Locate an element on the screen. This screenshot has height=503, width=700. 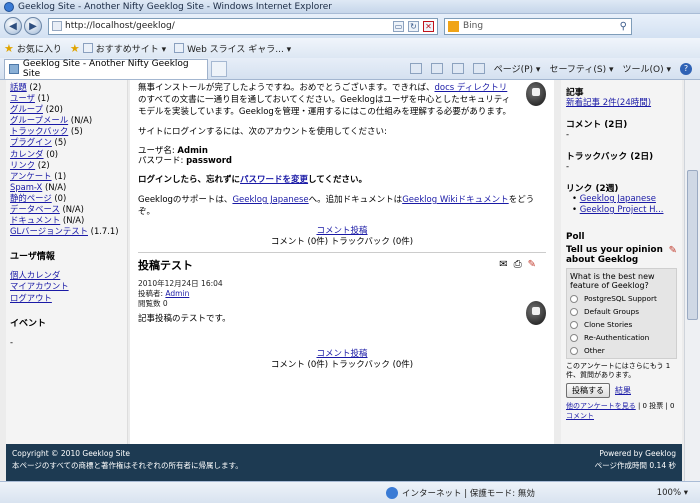
comment-post-link: コメント投稿 is located at coordinates (341, 231).